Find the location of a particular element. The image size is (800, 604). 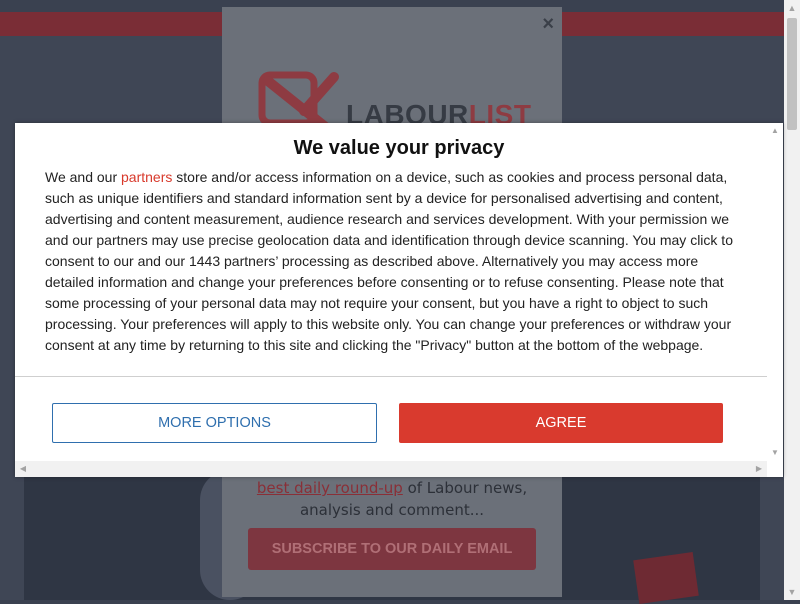

scroll-up-icon: ▲ is located at coordinates (792, 8).